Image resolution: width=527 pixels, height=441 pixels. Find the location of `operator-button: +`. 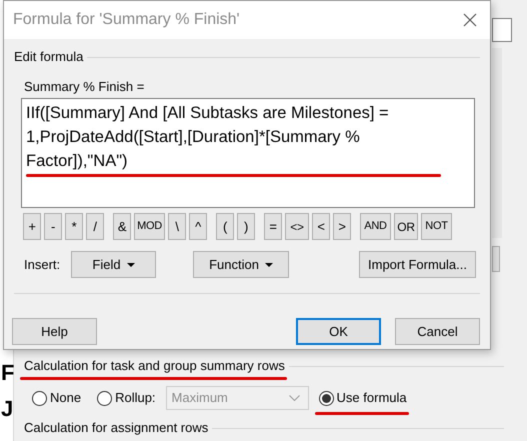

operator-button: + is located at coordinates (32, 226).